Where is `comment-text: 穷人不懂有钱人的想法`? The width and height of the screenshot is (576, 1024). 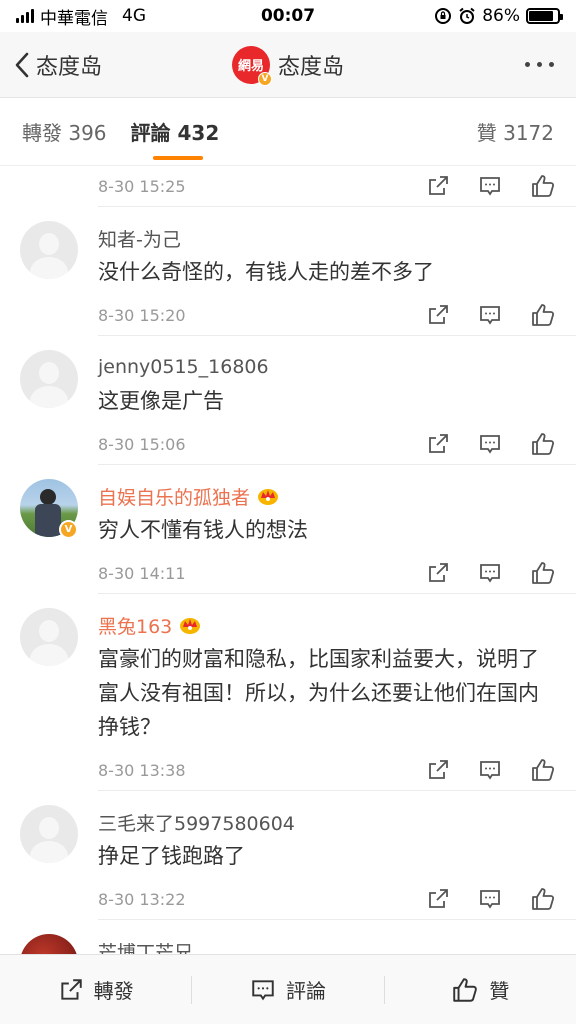
comment-text: 穷人不懂有钱人的想法 is located at coordinates (203, 530).